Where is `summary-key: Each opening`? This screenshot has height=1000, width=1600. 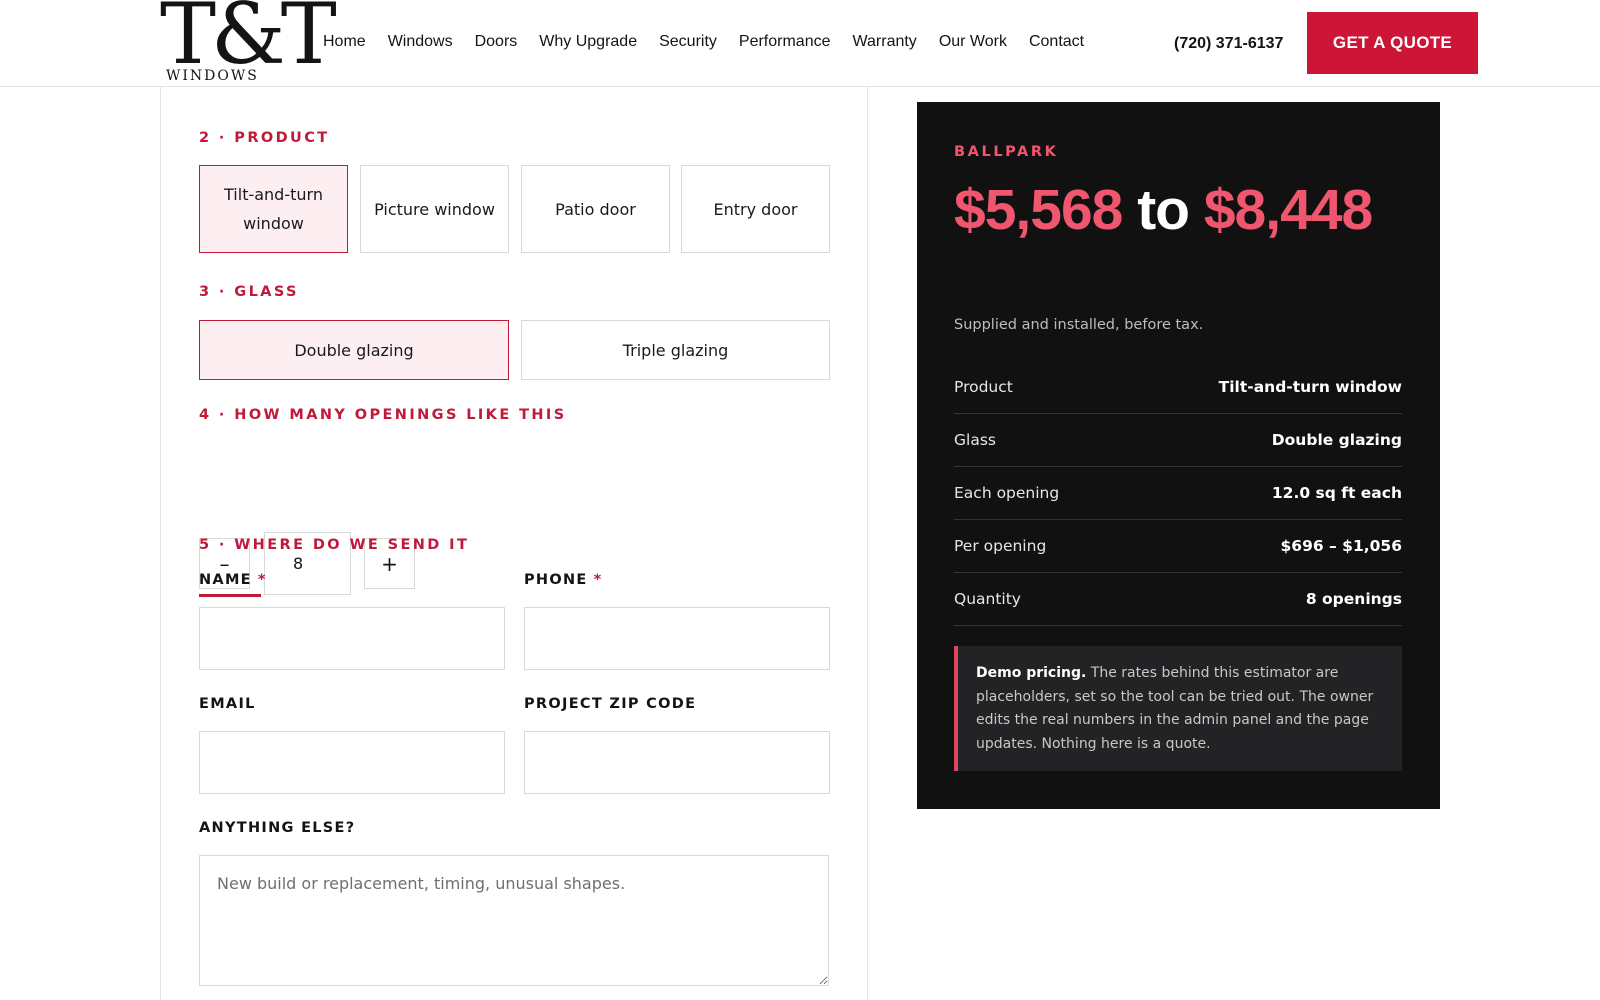 summary-key: Each opening is located at coordinates (1007, 493).